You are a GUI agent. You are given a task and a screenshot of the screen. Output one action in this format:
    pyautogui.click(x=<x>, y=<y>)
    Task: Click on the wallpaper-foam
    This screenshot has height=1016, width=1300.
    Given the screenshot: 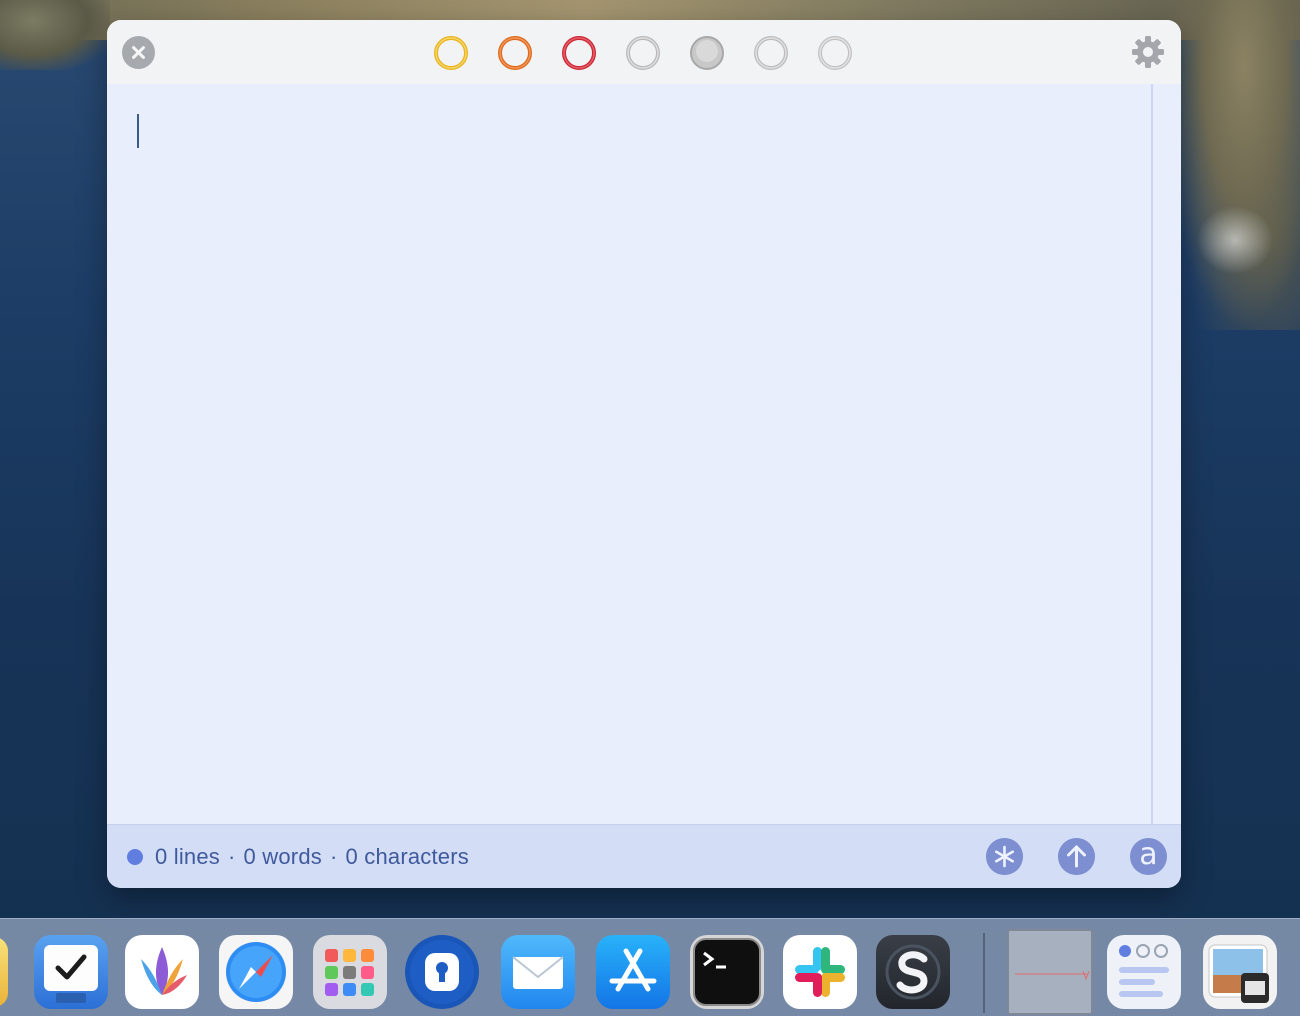 What is the action you would take?
    pyautogui.click(x=1235, y=240)
    